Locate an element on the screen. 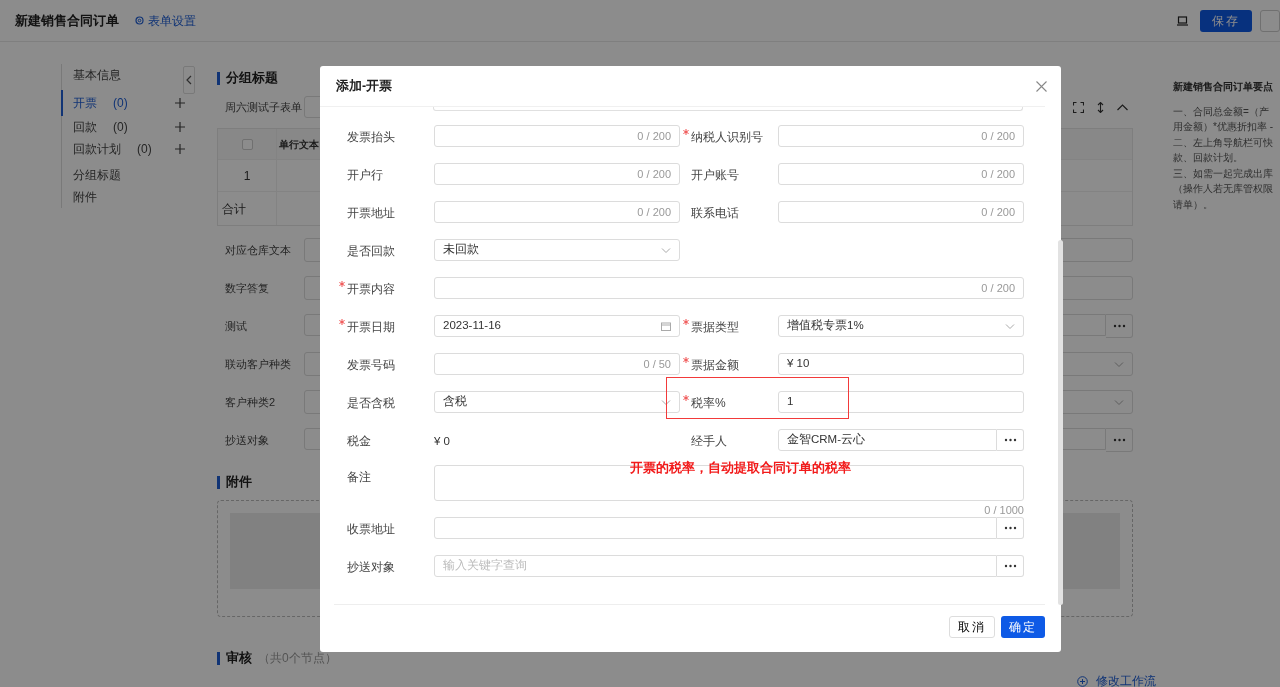 This screenshot has width=1280, height=687. total-label: 合计 is located at coordinates (234, 209).